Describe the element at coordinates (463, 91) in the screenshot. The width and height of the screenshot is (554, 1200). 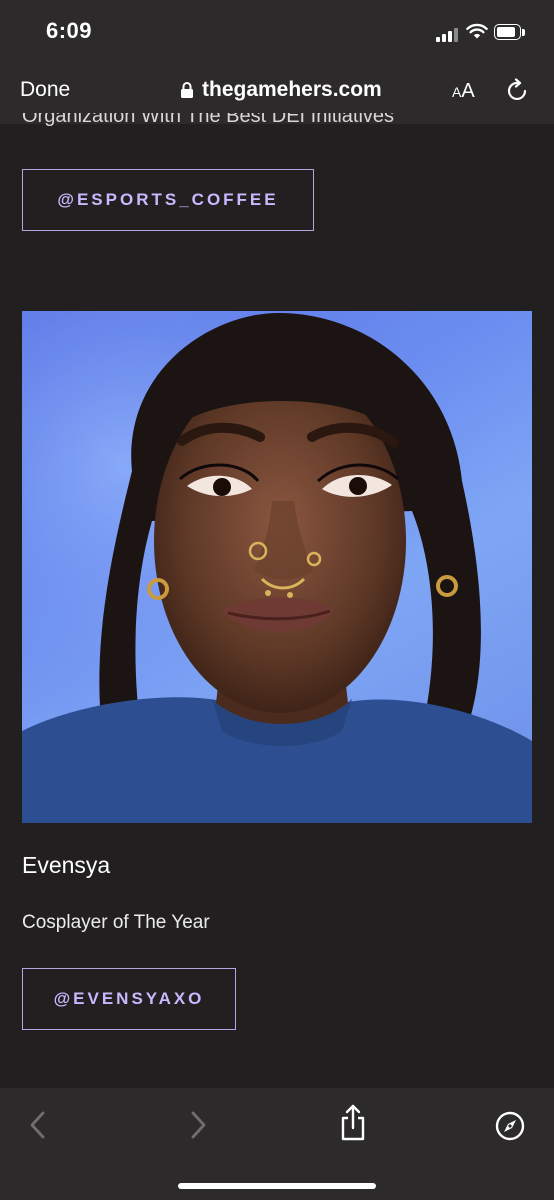
I see `text-size-button: AA` at that location.